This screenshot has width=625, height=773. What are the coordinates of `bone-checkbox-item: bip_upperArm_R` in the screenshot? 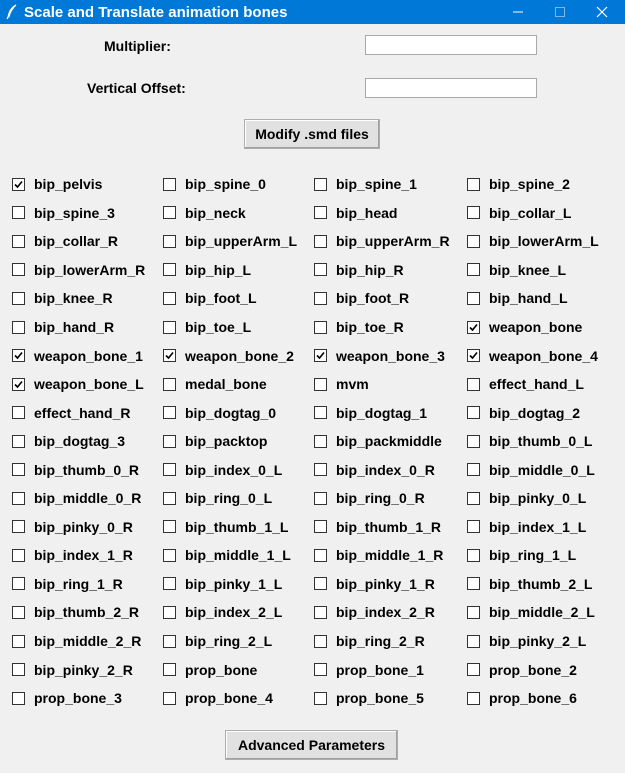 It's located at (390, 241).